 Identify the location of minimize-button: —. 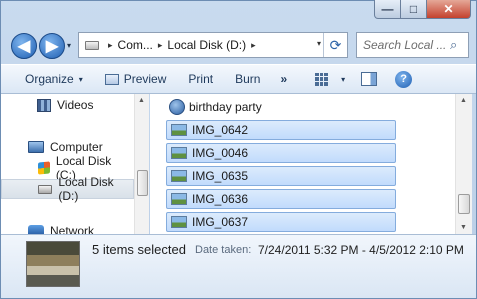
(387, 9).